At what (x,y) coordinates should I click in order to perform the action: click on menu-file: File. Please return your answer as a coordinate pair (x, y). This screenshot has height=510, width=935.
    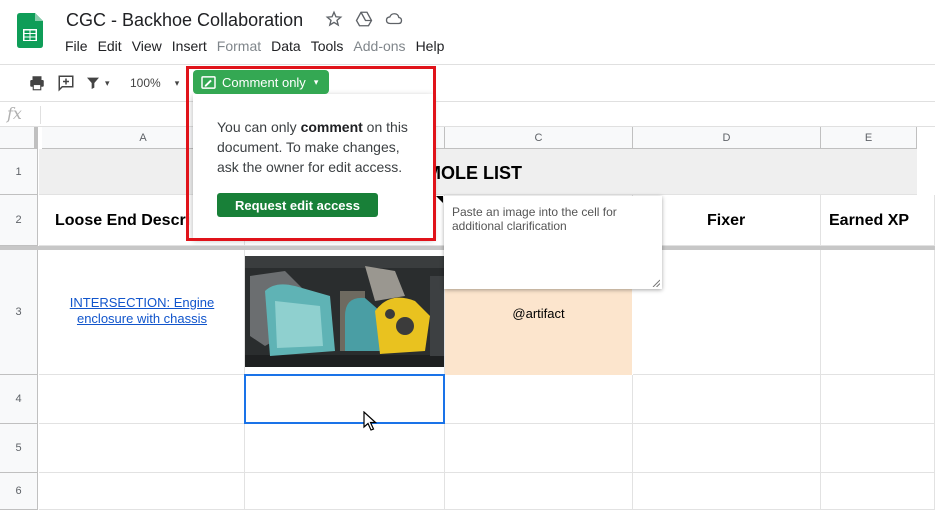
    Looking at the image, I should click on (76, 46).